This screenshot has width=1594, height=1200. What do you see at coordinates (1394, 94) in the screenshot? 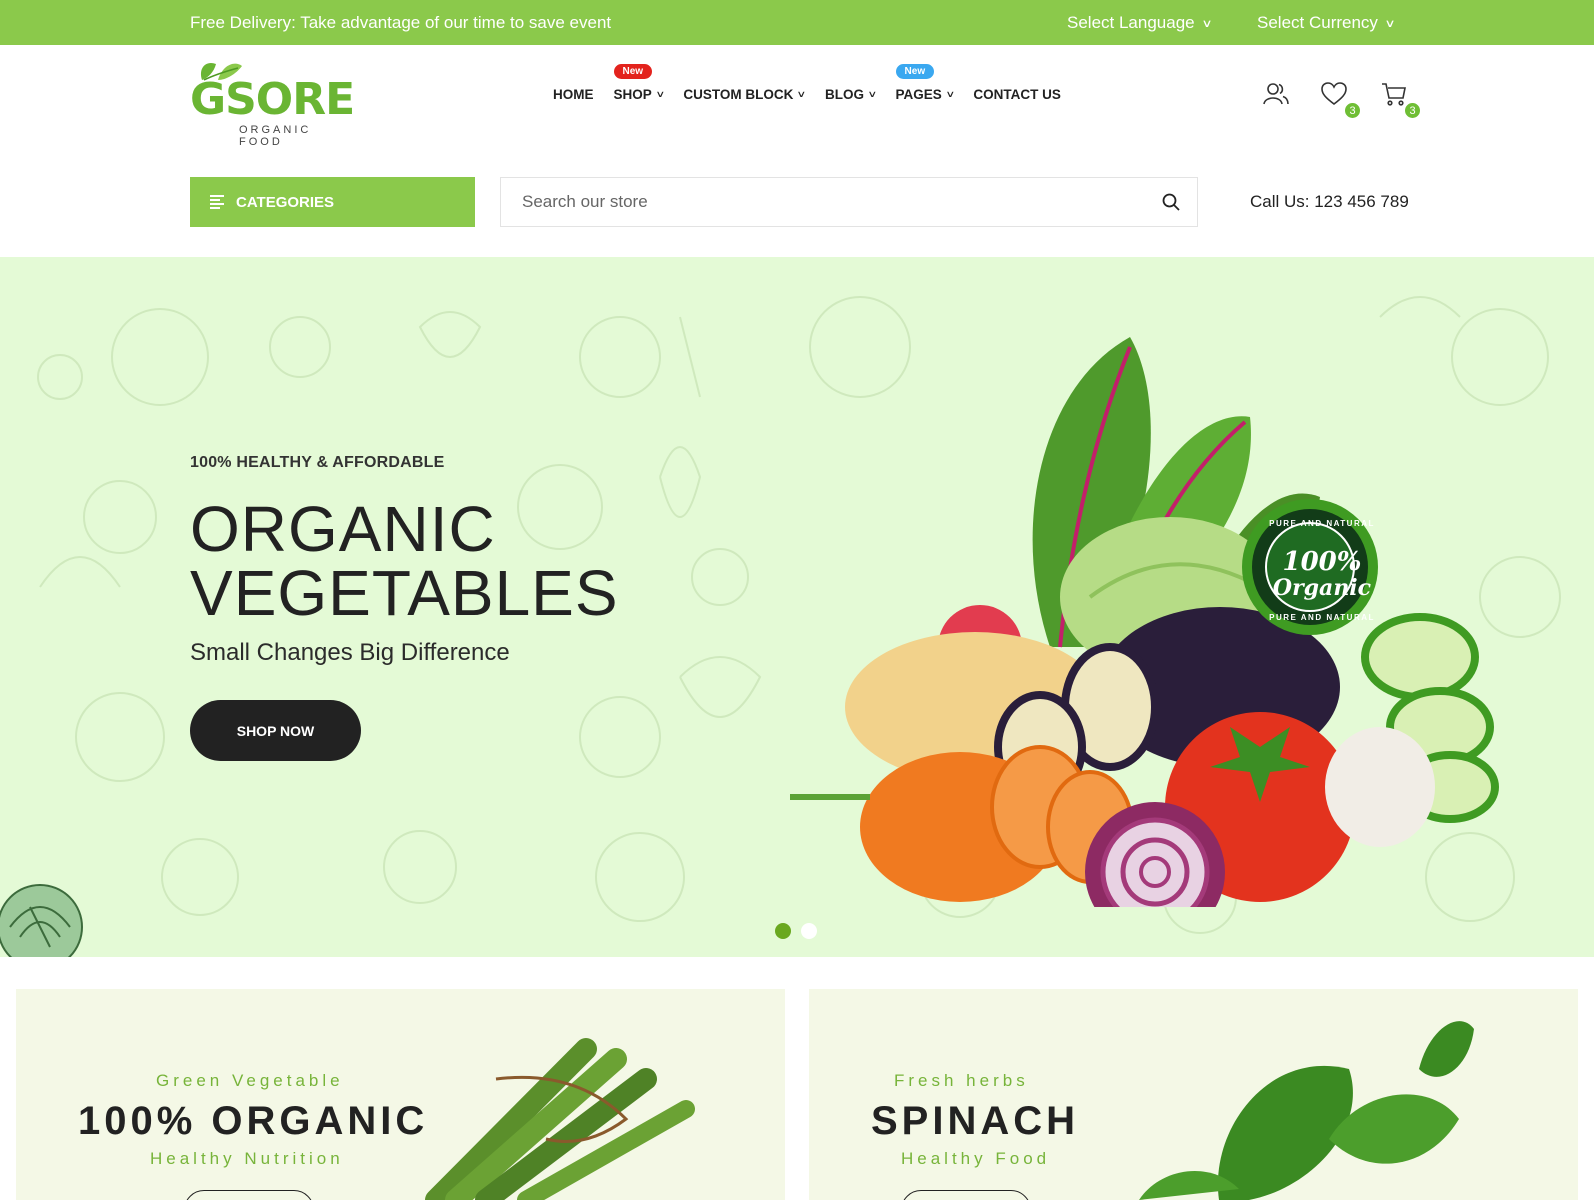
I see `cart-icon` at bounding box center [1394, 94].